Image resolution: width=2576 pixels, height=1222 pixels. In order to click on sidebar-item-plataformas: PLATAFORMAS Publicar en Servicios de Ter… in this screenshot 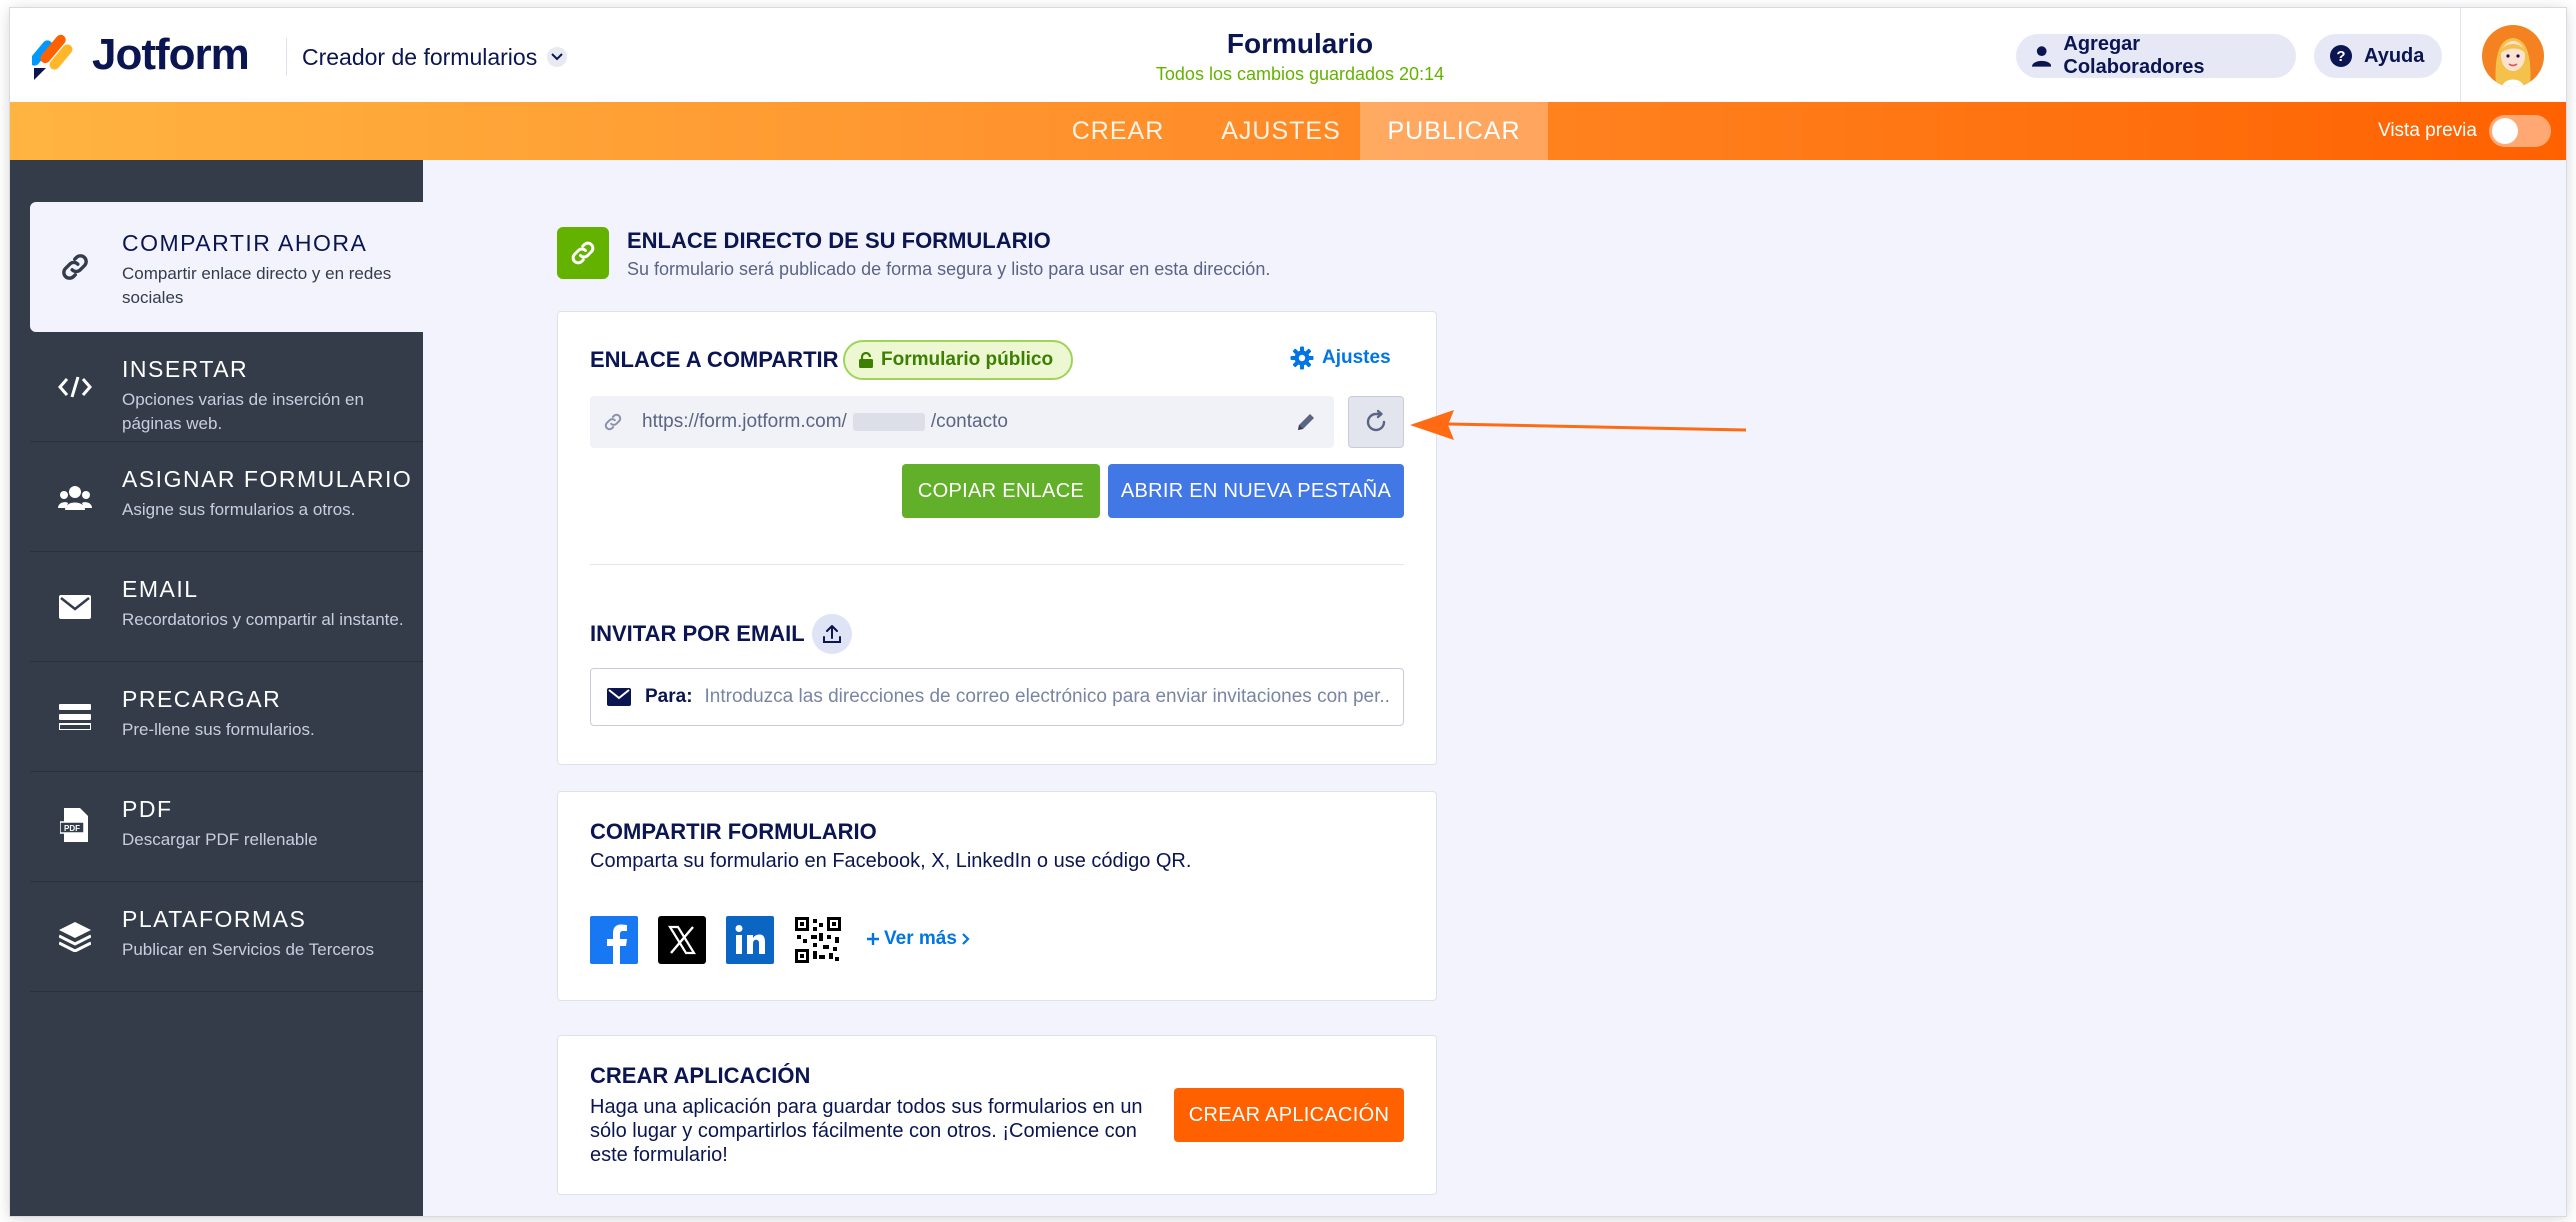, I will do `click(226, 937)`.